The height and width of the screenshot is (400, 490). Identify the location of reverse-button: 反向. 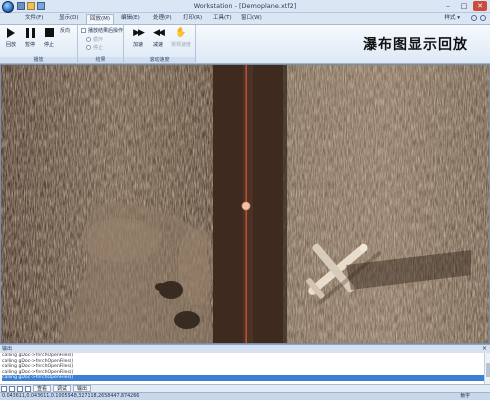
(65, 30).